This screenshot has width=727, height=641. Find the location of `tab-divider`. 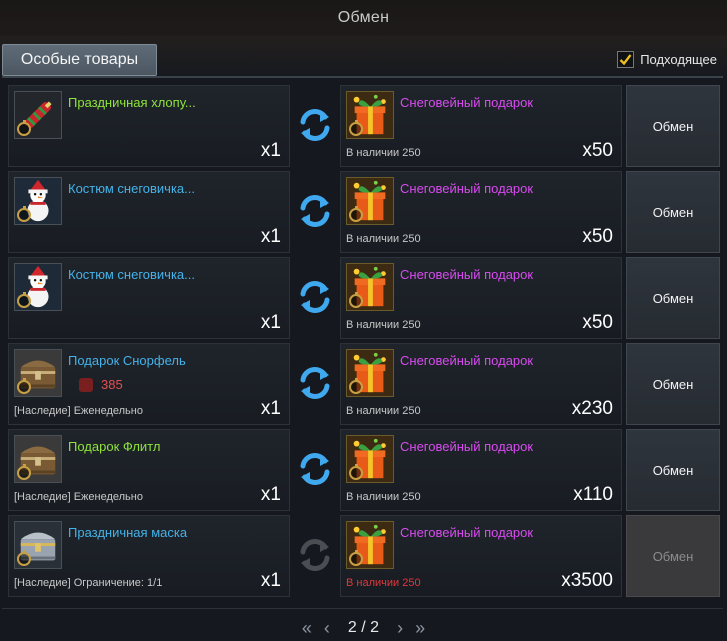

tab-divider is located at coordinates (362, 77).